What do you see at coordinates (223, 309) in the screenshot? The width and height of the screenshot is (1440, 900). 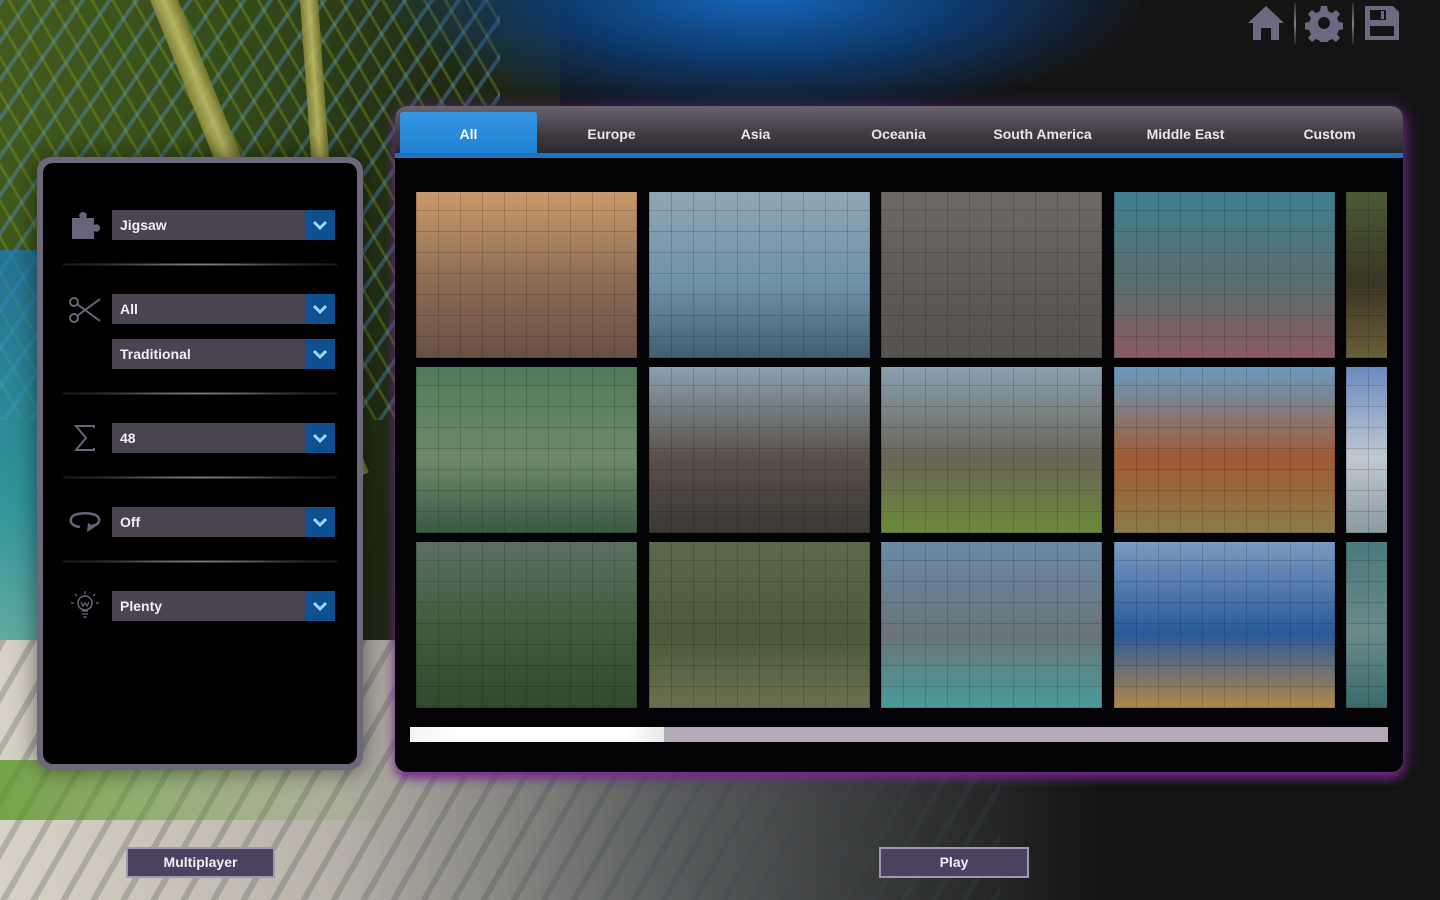 I see `cut-filter-dropdown: All` at bounding box center [223, 309].